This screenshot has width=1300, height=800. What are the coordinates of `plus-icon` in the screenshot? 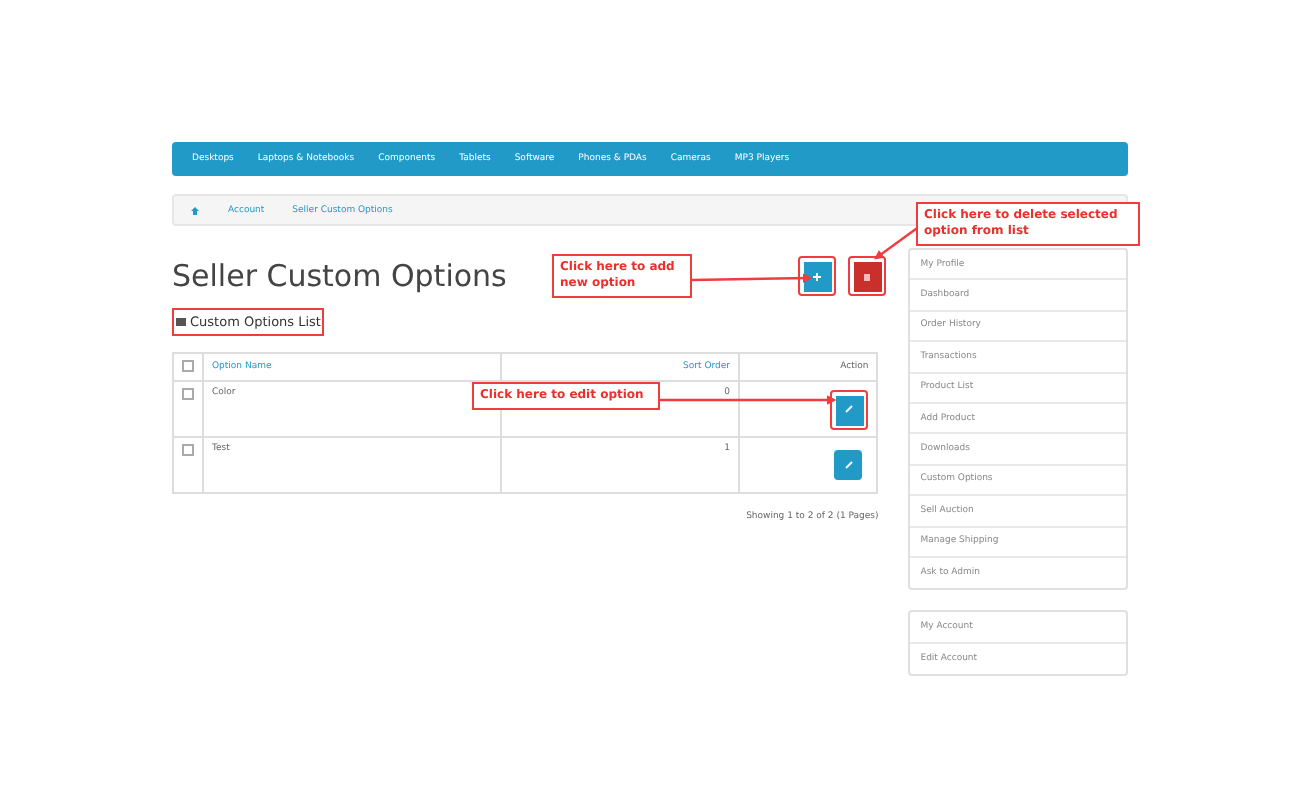 It's located at (817, 276).